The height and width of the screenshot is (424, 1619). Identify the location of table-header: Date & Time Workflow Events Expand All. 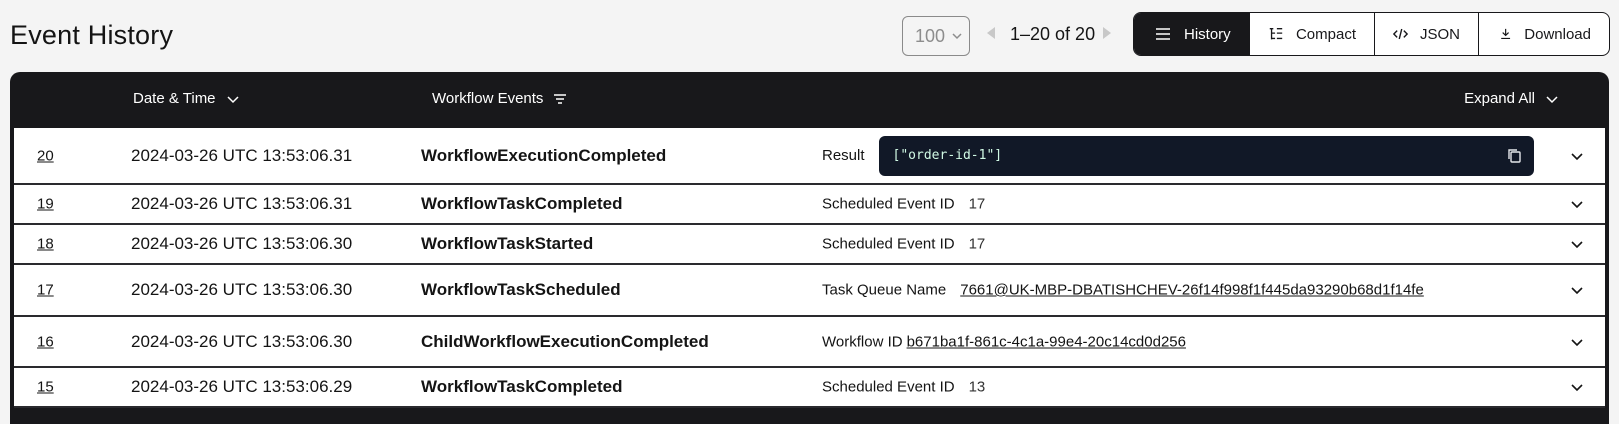
(809, 100).